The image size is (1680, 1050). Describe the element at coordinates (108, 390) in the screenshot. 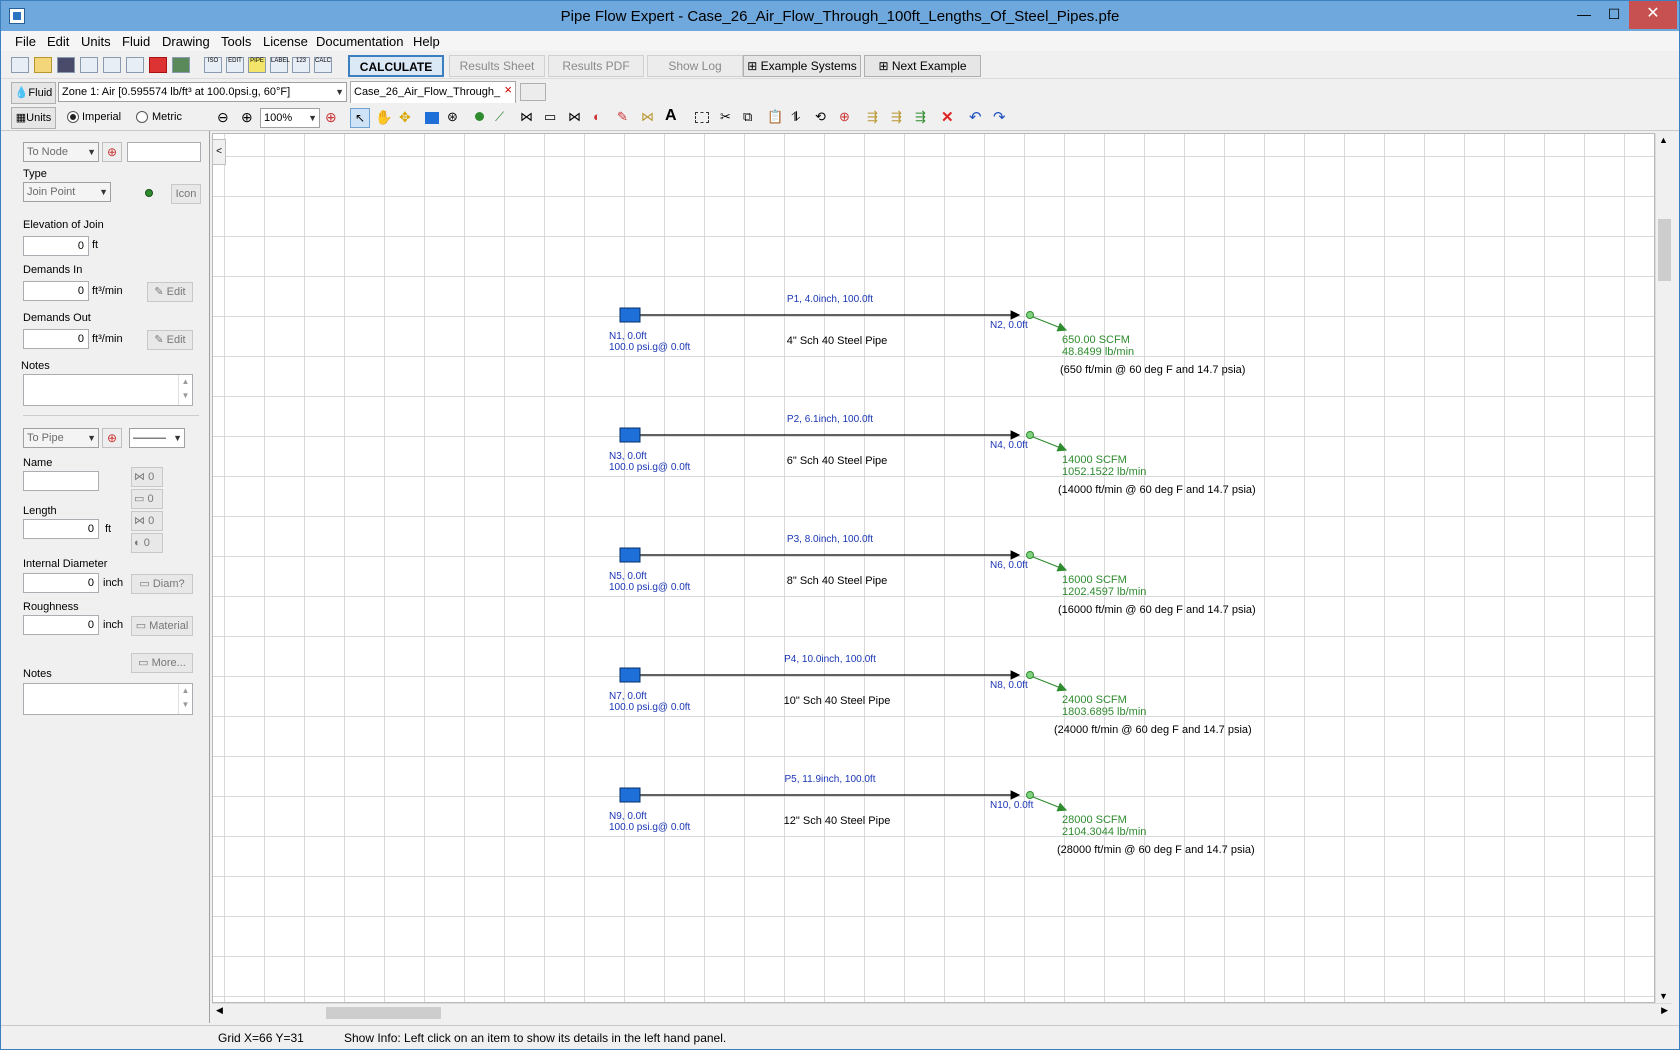

I see `node-notes-field: ▲ ▼` at that location.